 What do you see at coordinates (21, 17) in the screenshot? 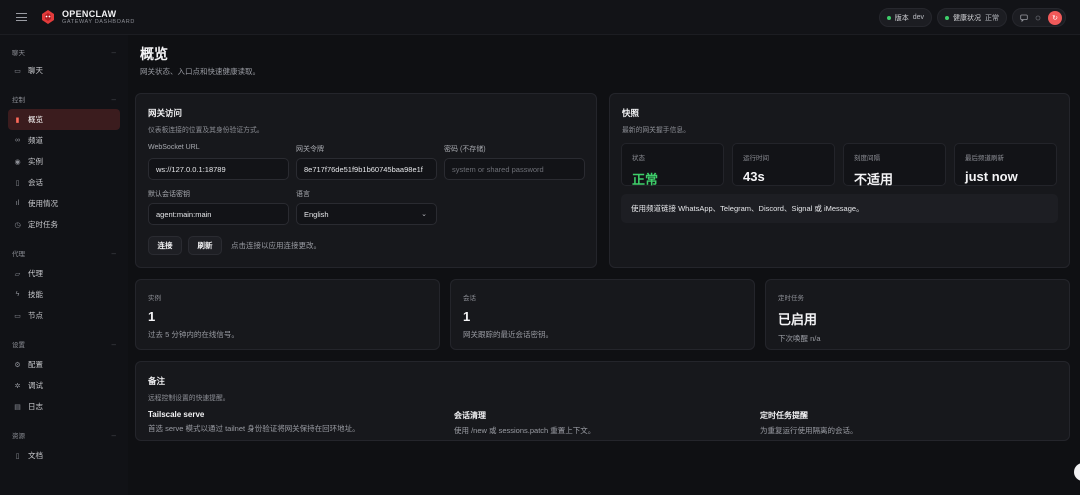
I see `menu-icon` at bounding box center [21, 17].